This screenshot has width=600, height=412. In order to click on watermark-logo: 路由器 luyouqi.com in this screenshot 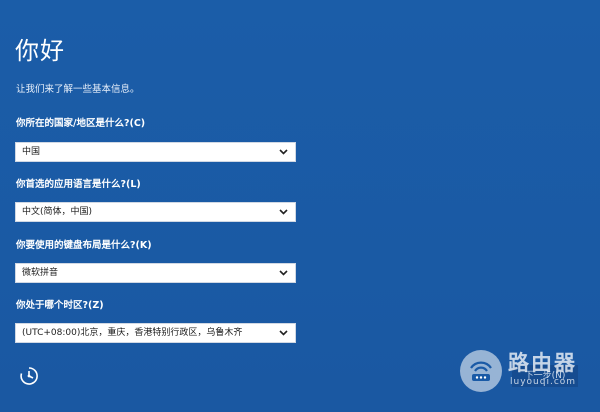, I will do `click(525, 374)`.